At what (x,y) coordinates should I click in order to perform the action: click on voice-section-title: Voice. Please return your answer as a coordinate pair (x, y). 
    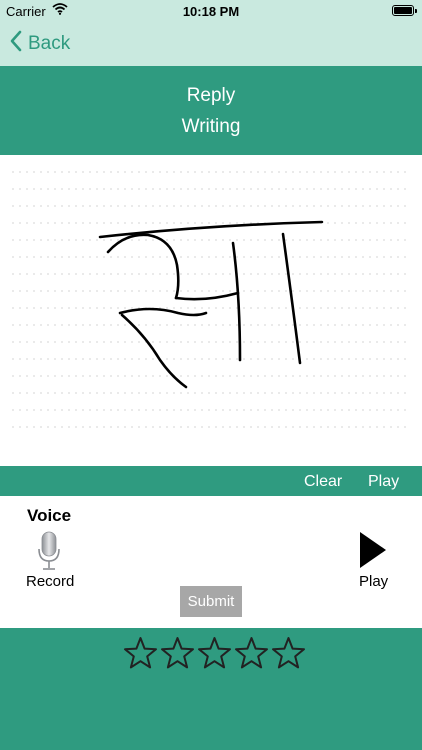
    Looking at the image, I should click on (49, 515).